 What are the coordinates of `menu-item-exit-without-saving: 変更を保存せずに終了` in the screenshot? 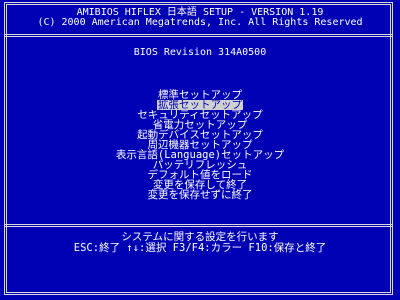 It's located at (200, 195).